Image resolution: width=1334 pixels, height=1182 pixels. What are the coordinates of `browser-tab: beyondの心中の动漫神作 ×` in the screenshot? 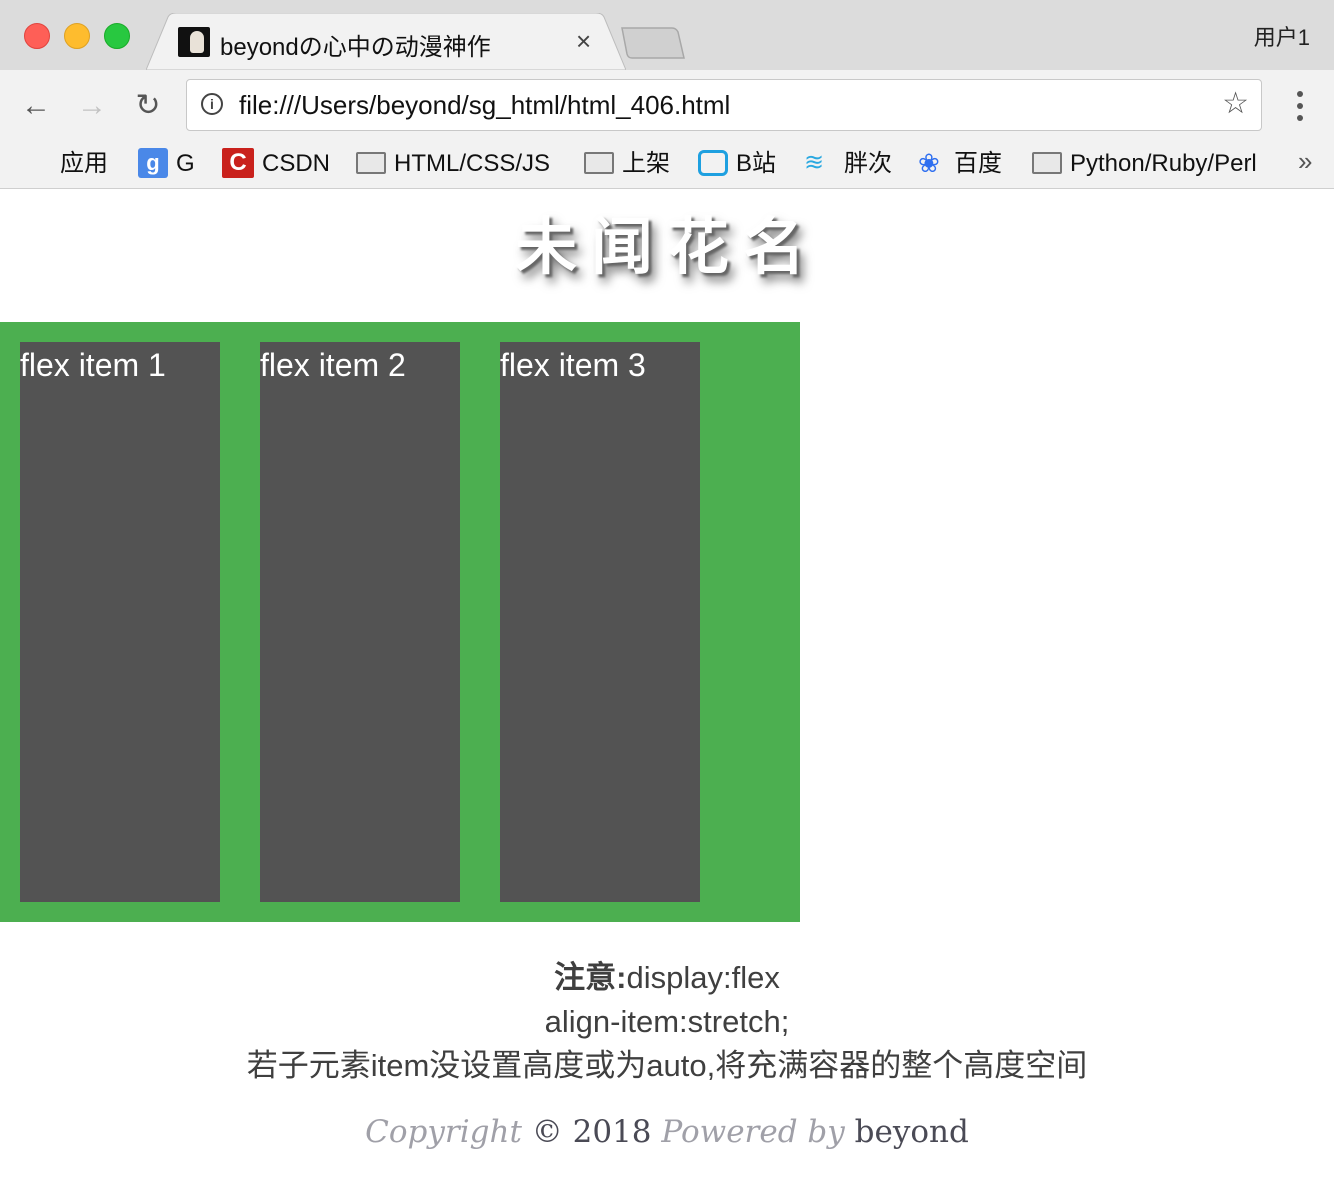 It's located at (386, 41).